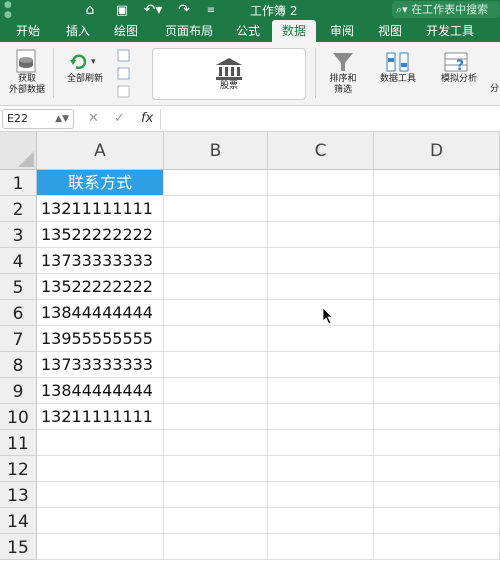  What do you see at coordinates (229, 74) in the screenshot?
I see `stocks-gallery: 股票` at bounding box center [229, 74].